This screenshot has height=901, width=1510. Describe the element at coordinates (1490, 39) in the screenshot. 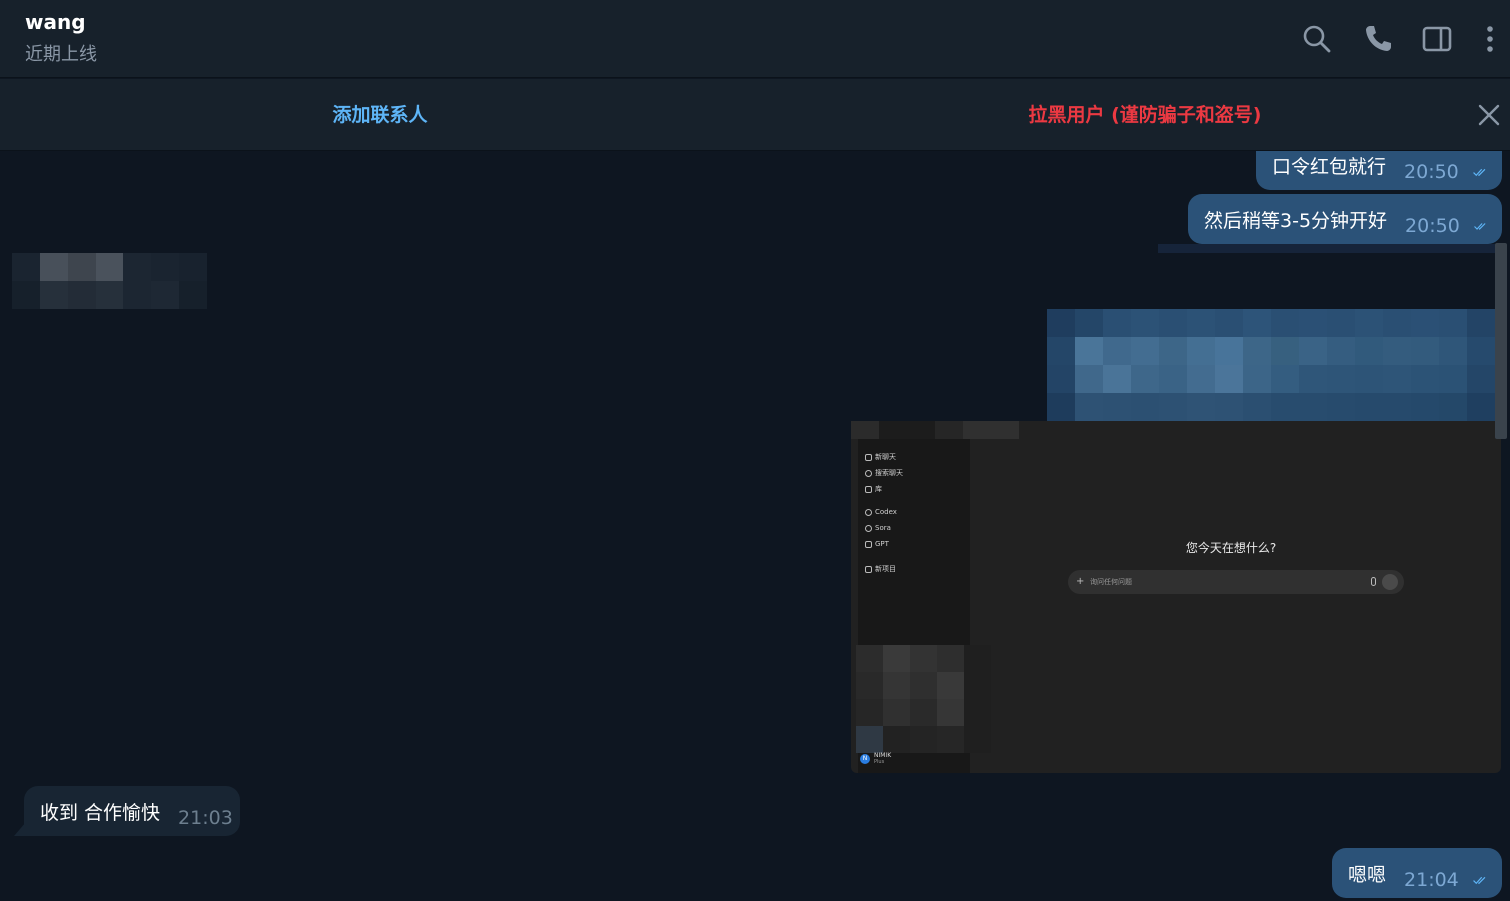

I see `more-vertical-icon` at that location.